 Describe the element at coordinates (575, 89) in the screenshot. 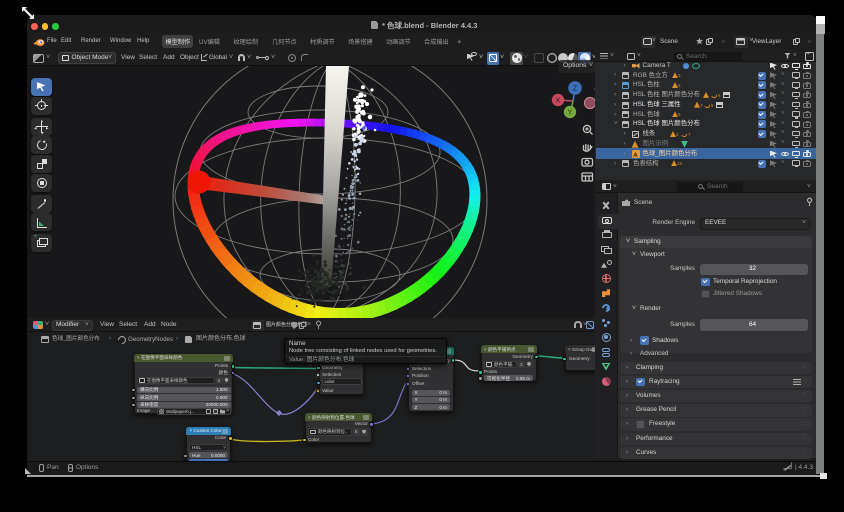

I see `svg-text: Z` at that location.